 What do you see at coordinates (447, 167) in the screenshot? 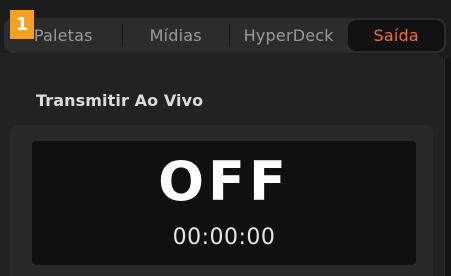
I see `scrollbar-track` at bounding box center [447, 167].